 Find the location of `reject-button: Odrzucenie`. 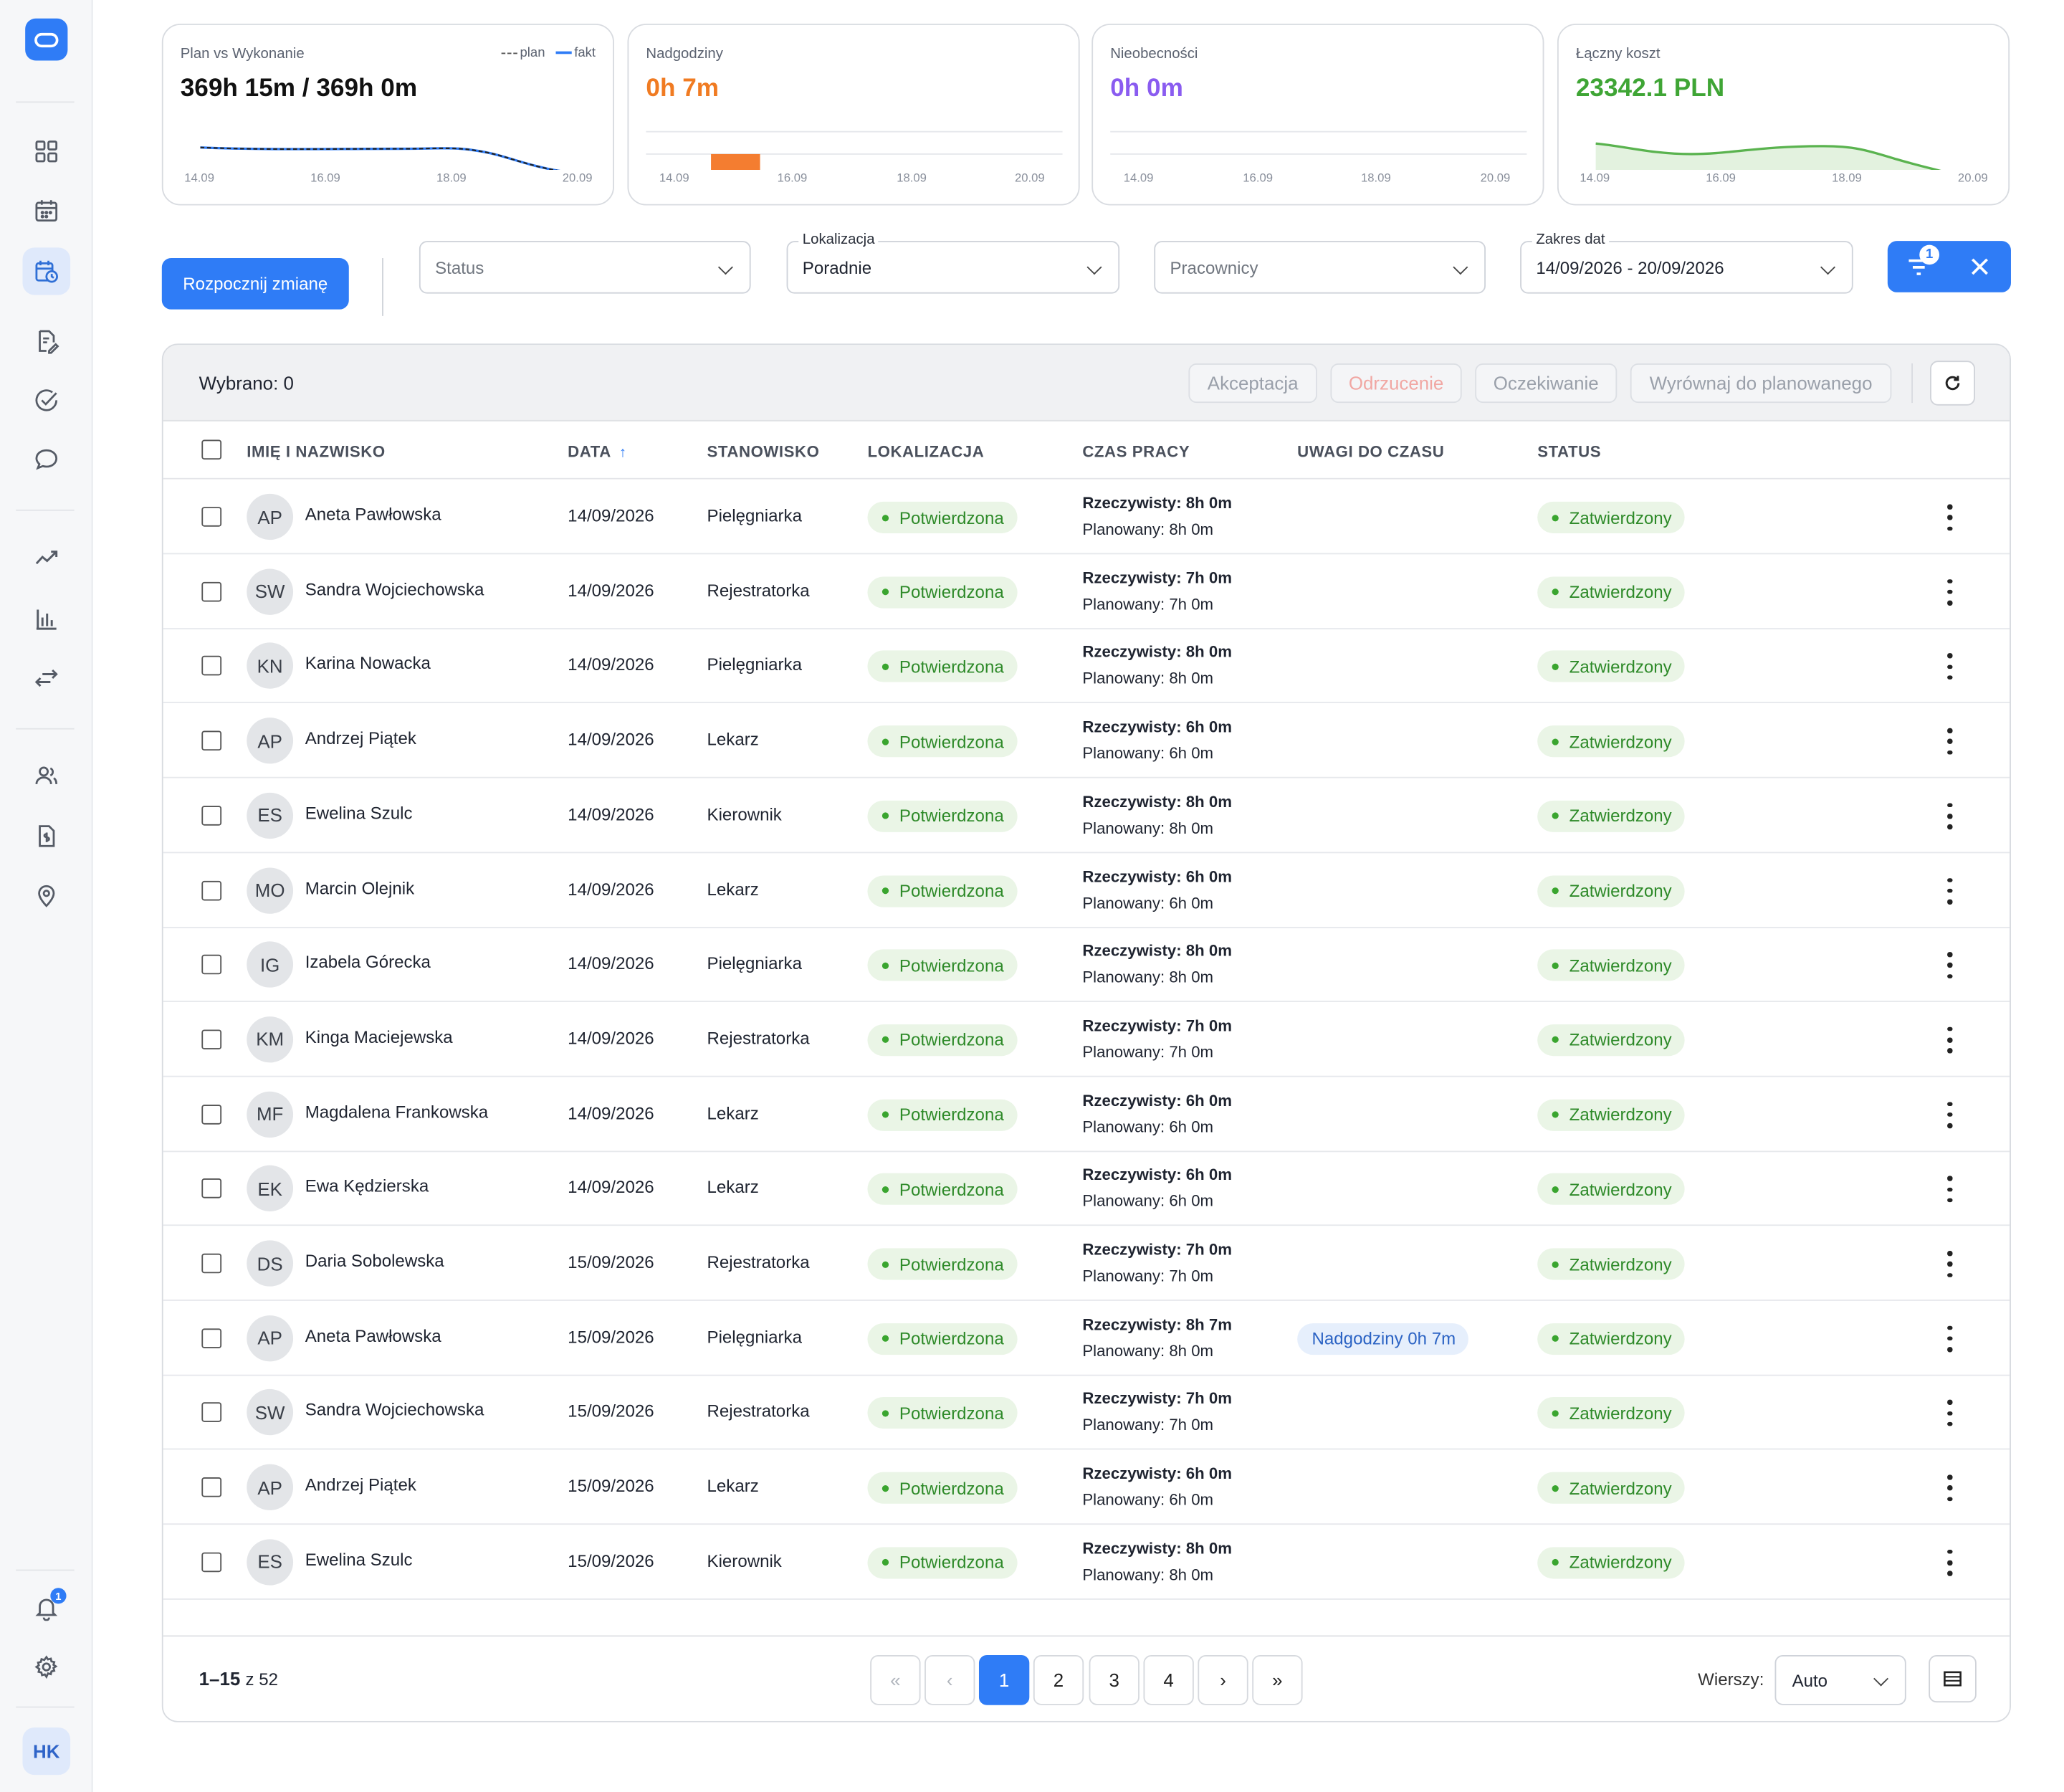

reject-button: Odrzucenie is located at coordinates (1396, 383).